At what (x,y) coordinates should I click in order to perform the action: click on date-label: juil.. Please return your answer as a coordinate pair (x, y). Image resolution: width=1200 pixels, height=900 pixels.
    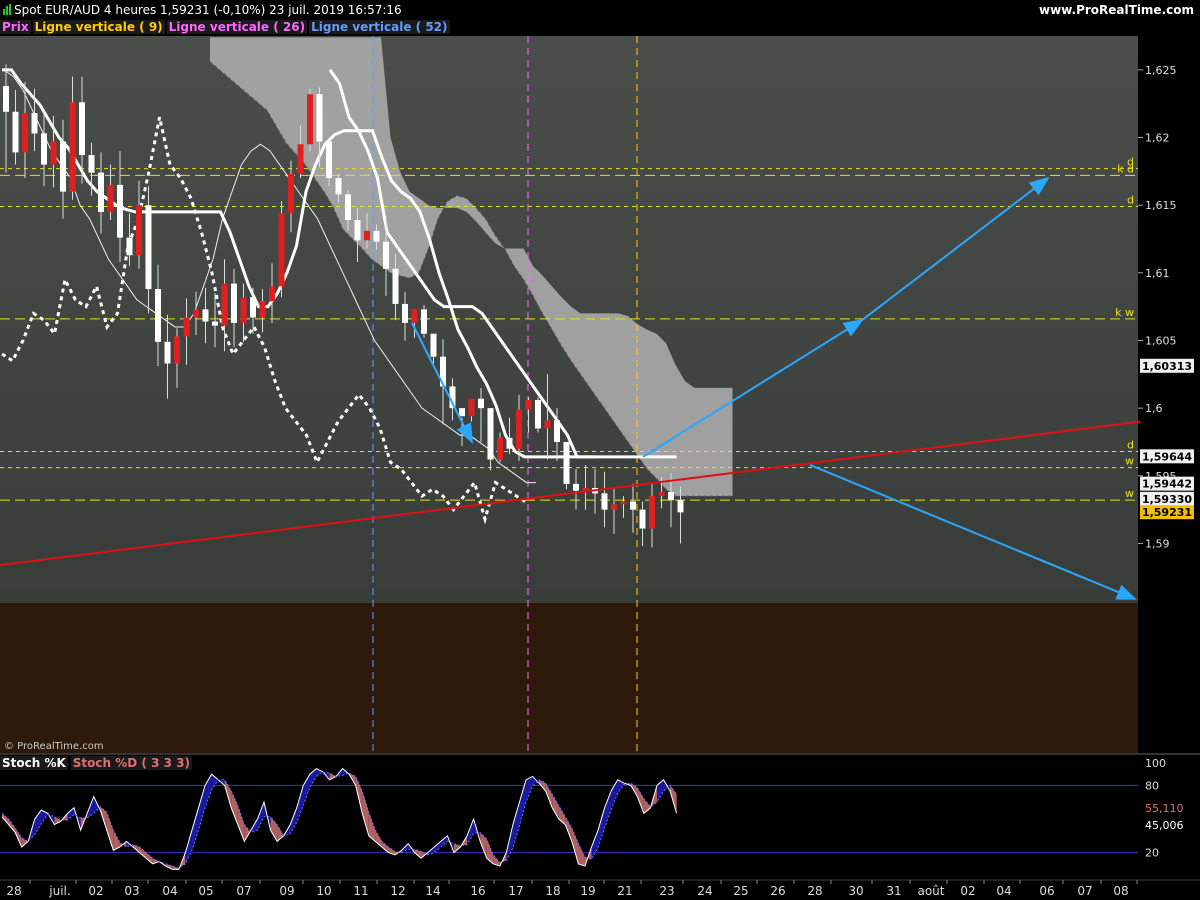
    Looking at the image, I should click on (59, 891).